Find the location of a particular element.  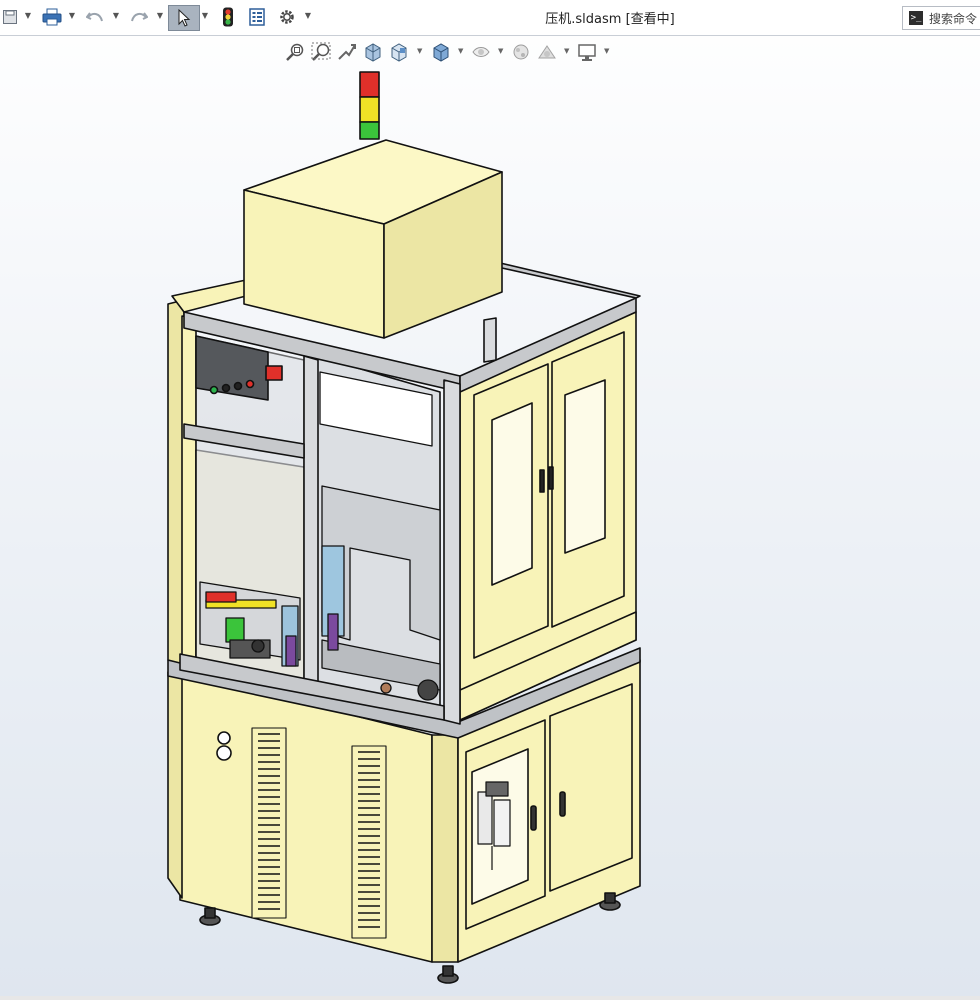

command-prompt-icon: >_ is located at coordinates (916, 18).